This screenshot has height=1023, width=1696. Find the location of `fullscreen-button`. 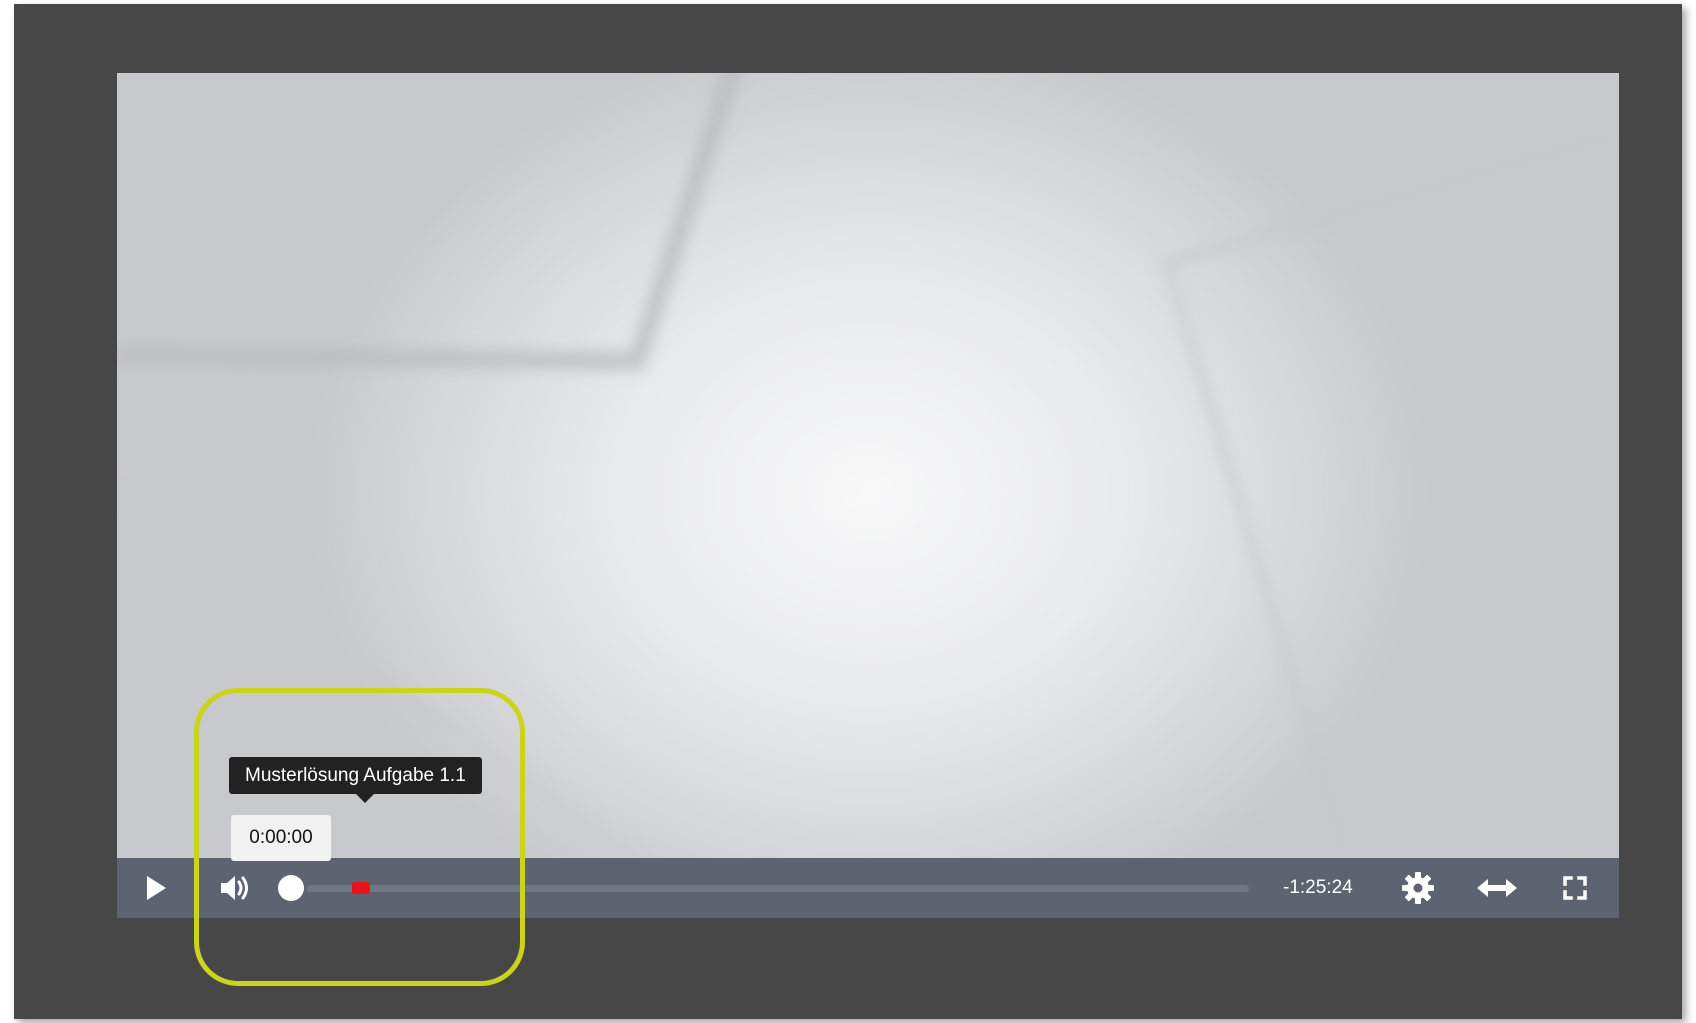

fullscreen-button is located at coordinates (1575, 888).